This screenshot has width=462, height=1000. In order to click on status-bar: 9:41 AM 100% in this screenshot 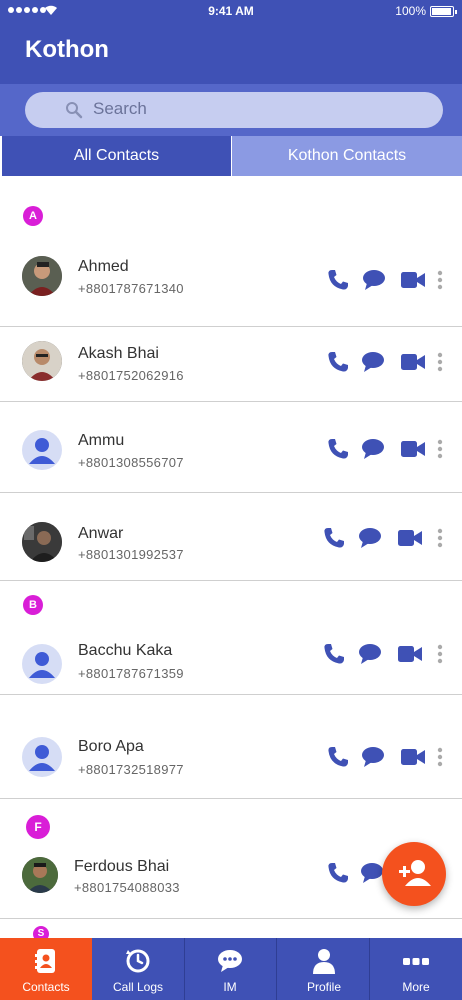, I will do `click(231, 11)`.